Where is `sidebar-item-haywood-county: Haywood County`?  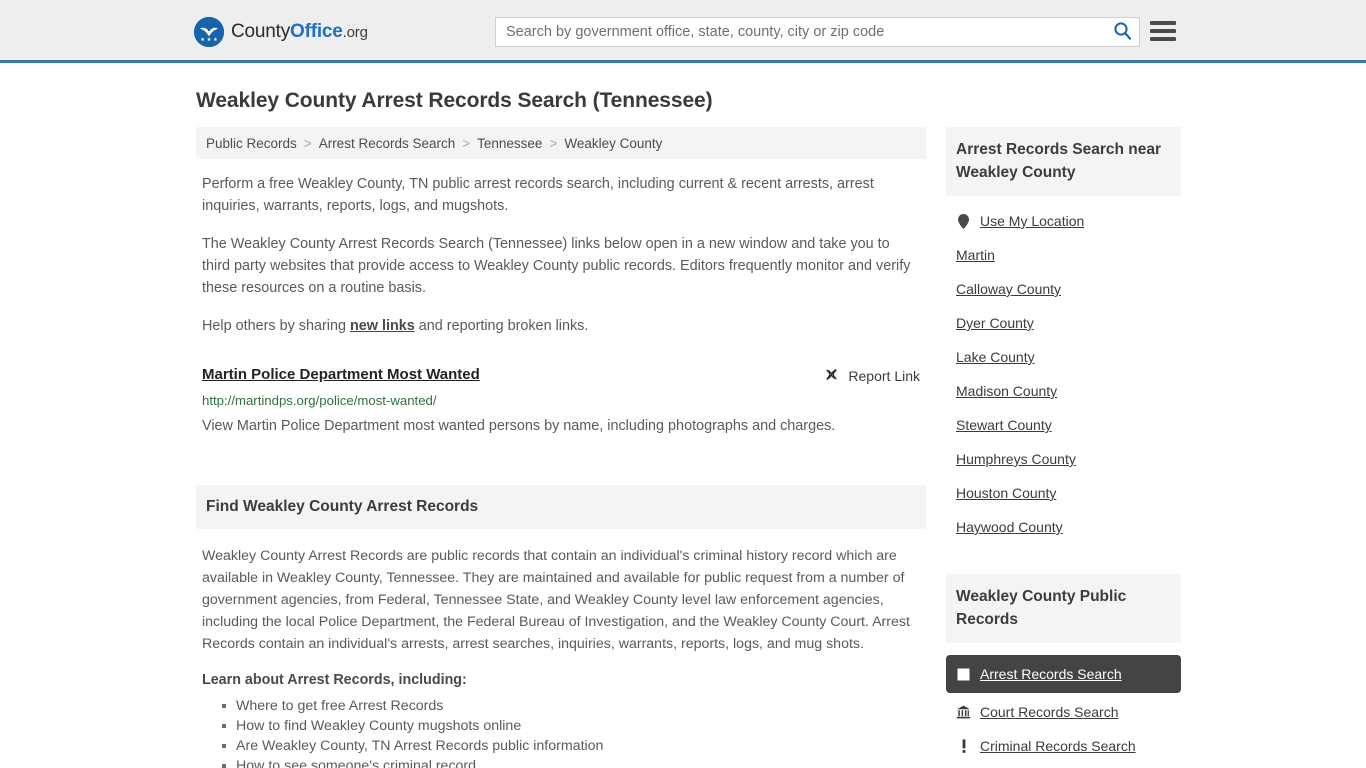 sidebar-item-haywood-county: Haywood County is located at coordinates (1063, 527).